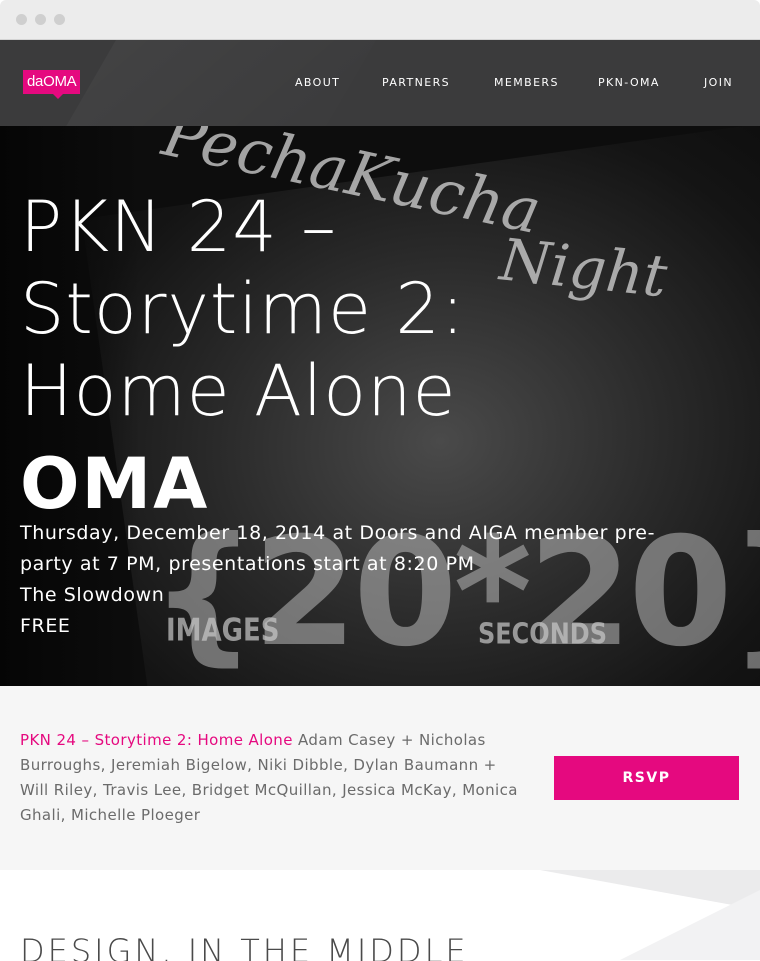  What do you see at coordinates (646, 778) in the screenshot?
I see `rsvp-button: RSVP` at bounding box center [646, 778].